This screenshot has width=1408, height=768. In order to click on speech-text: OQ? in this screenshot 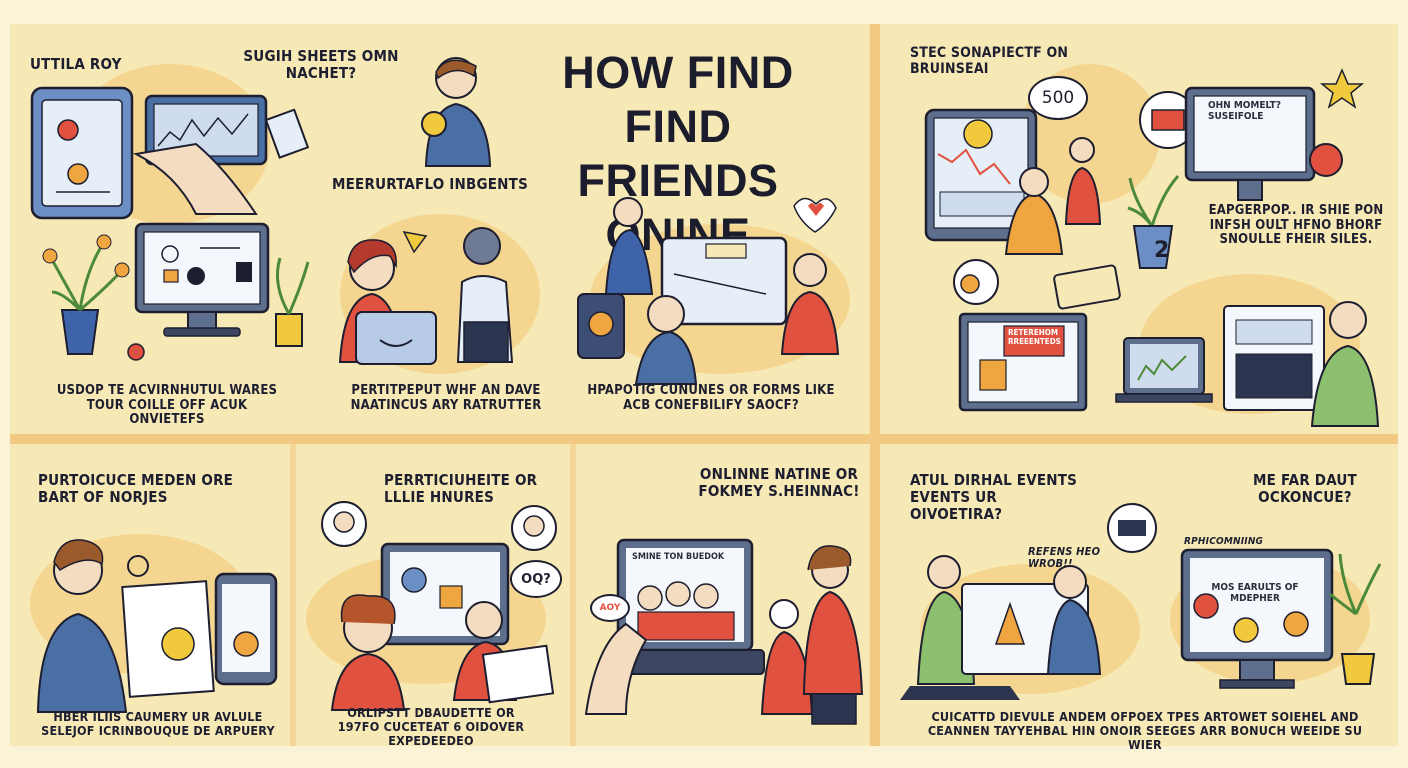, I will do `click(536, 579)`.